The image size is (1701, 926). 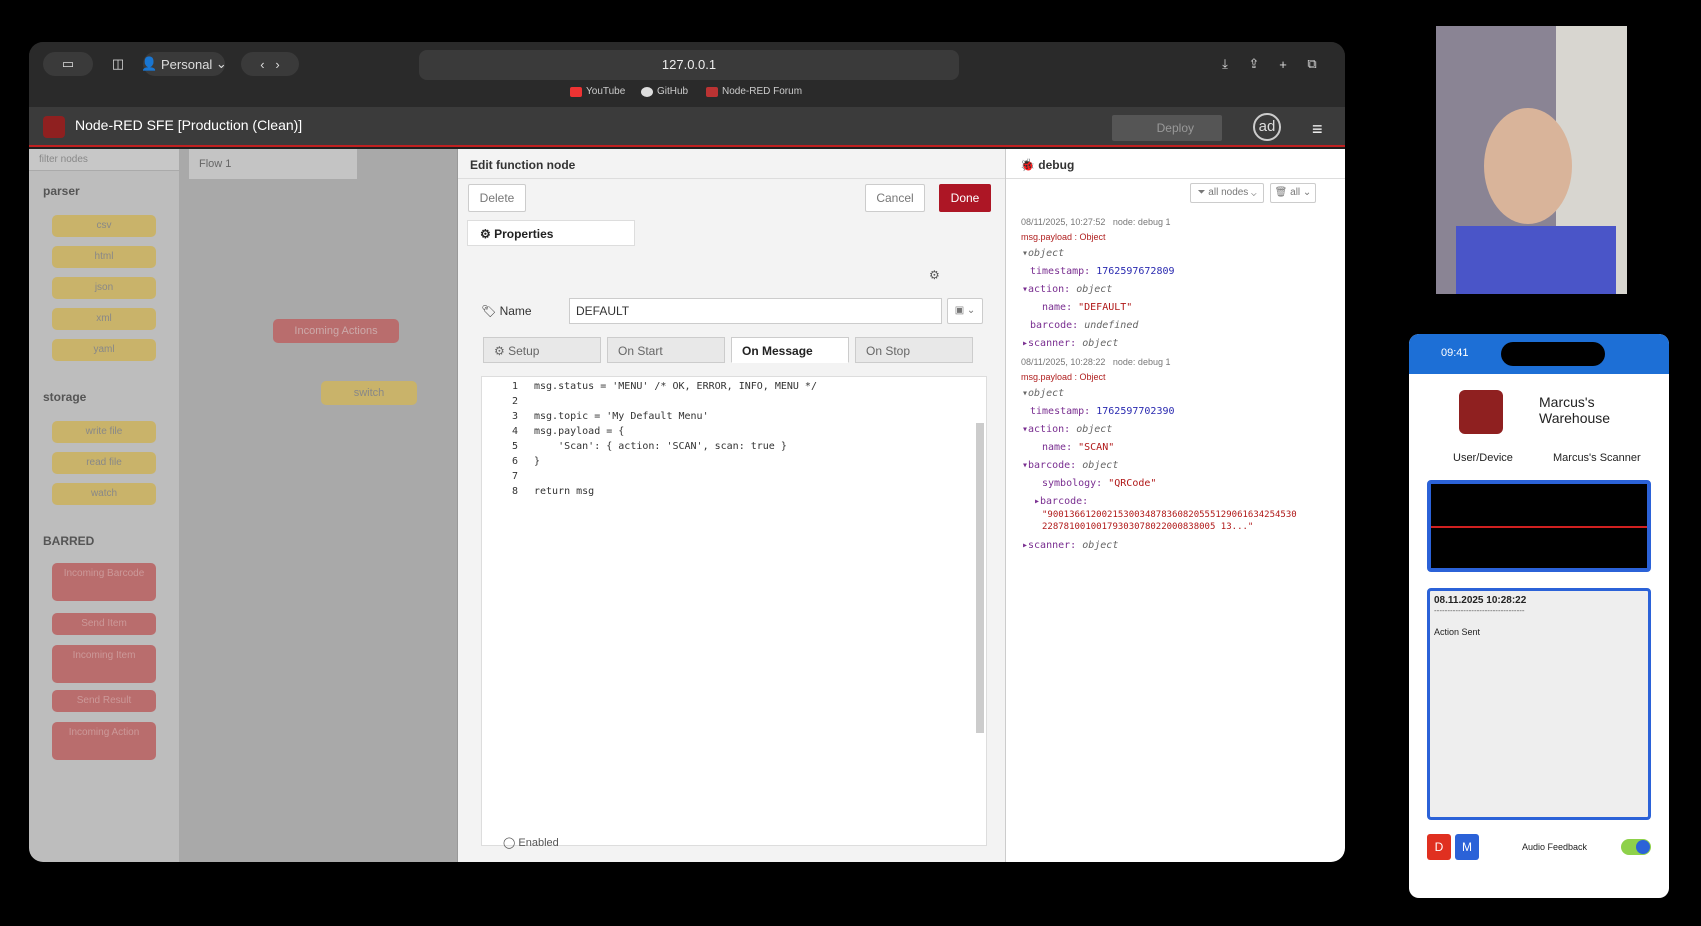 What do you see at coordinates (1267, 127) in the screenshot?
I see `user-avatar: ad` at bounding box center [1267, 127].